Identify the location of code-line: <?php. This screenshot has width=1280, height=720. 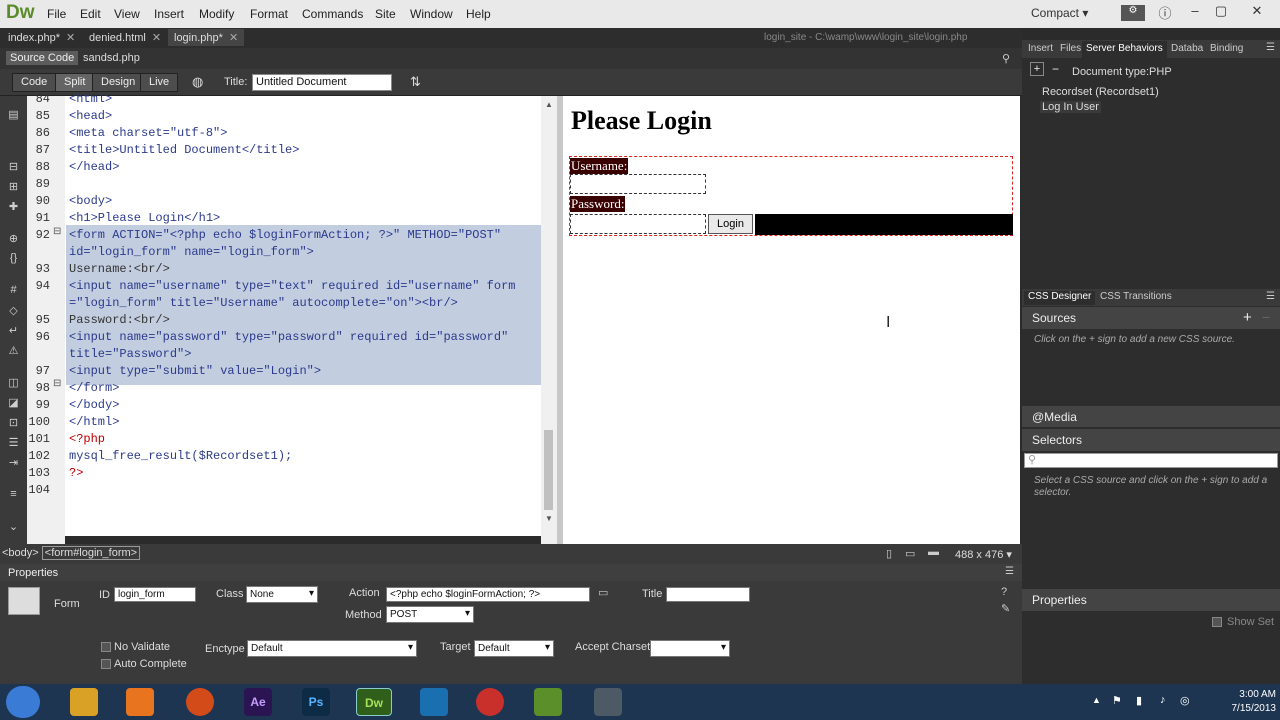
(87, 439).